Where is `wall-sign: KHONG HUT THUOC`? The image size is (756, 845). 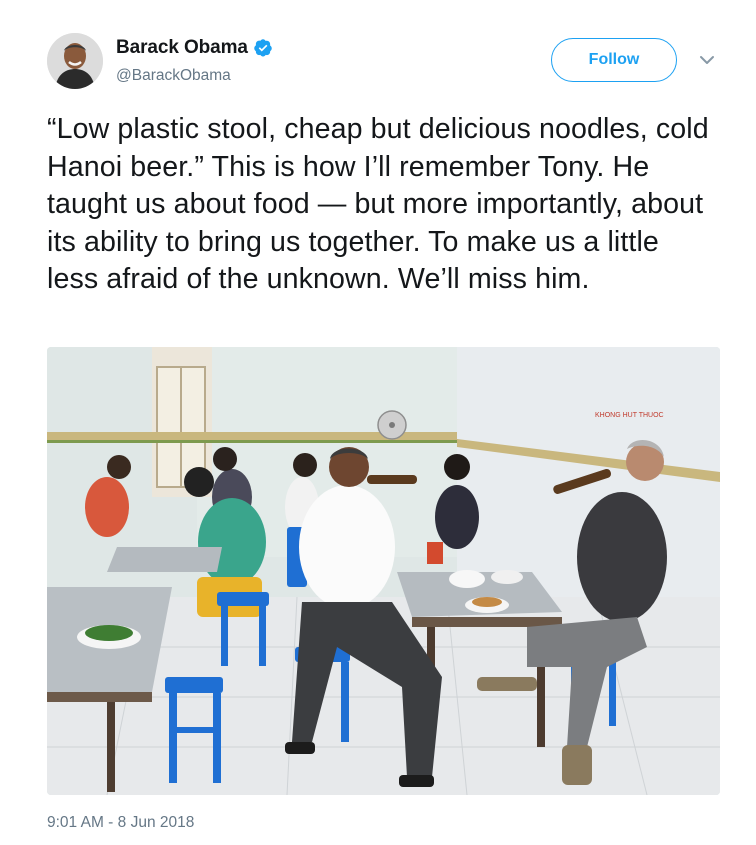
wall-sign: KHONG HUT THUOC is located at coordinates (629, 415).